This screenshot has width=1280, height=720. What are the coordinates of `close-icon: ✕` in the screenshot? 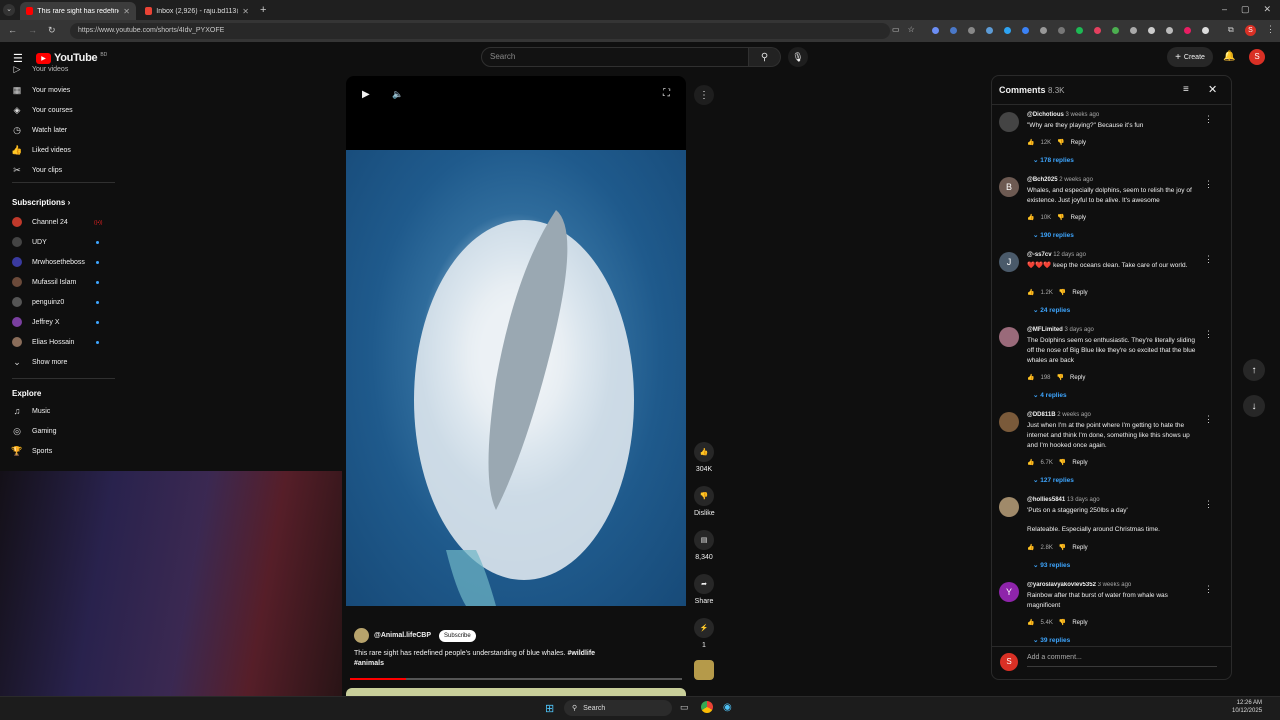 It's located at (1212, 89).